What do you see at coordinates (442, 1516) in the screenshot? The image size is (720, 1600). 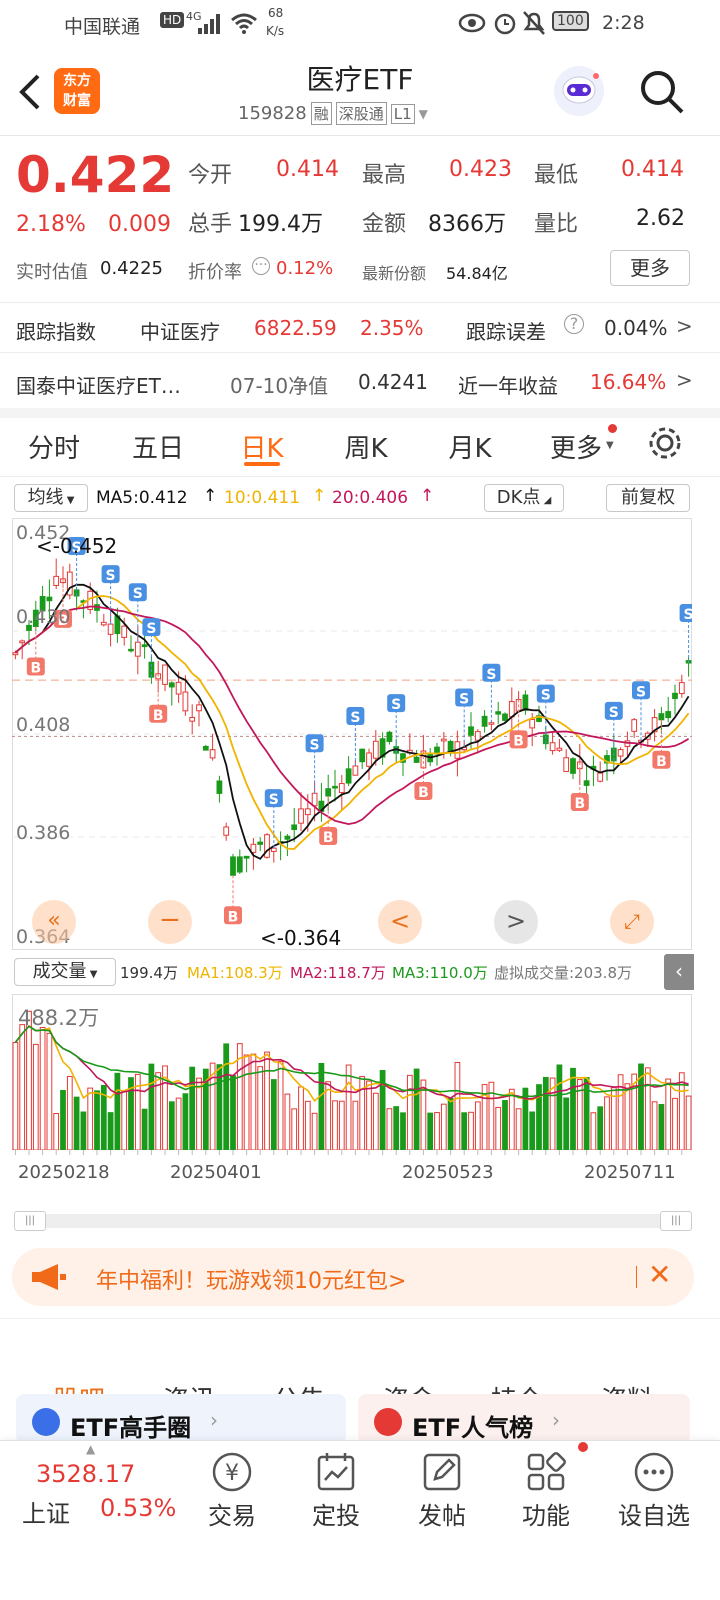 I see `nav-label: 发帖` at bounding box center [442, 1516].